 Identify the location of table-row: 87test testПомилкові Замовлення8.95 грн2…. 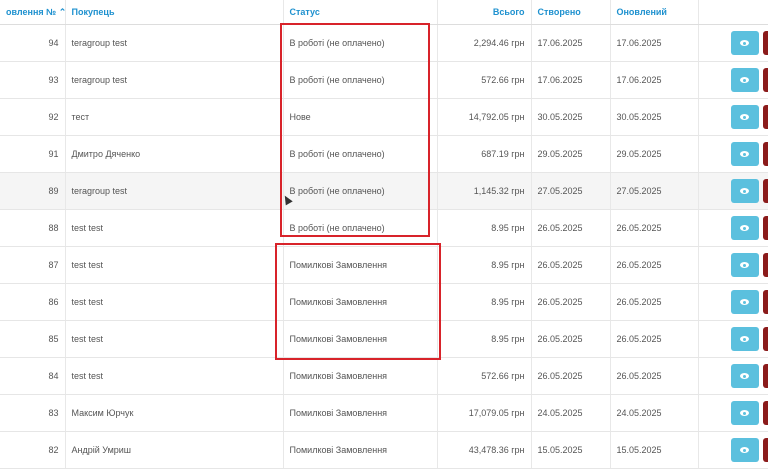
(384, 265).